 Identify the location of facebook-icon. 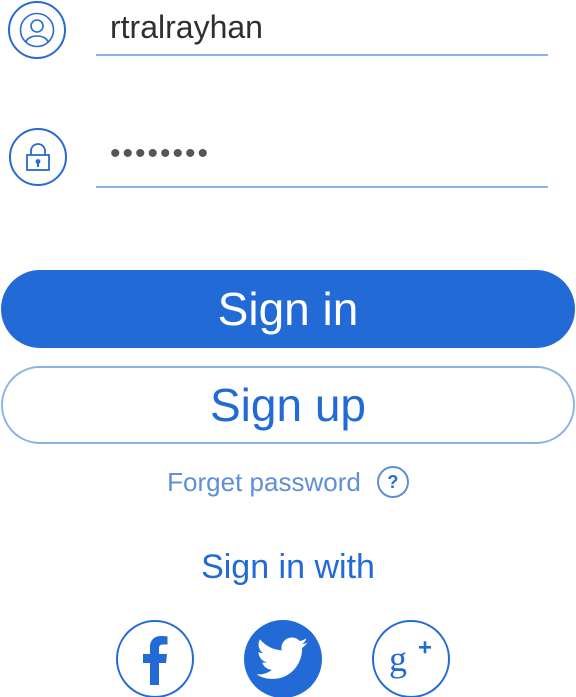
(155, 660).